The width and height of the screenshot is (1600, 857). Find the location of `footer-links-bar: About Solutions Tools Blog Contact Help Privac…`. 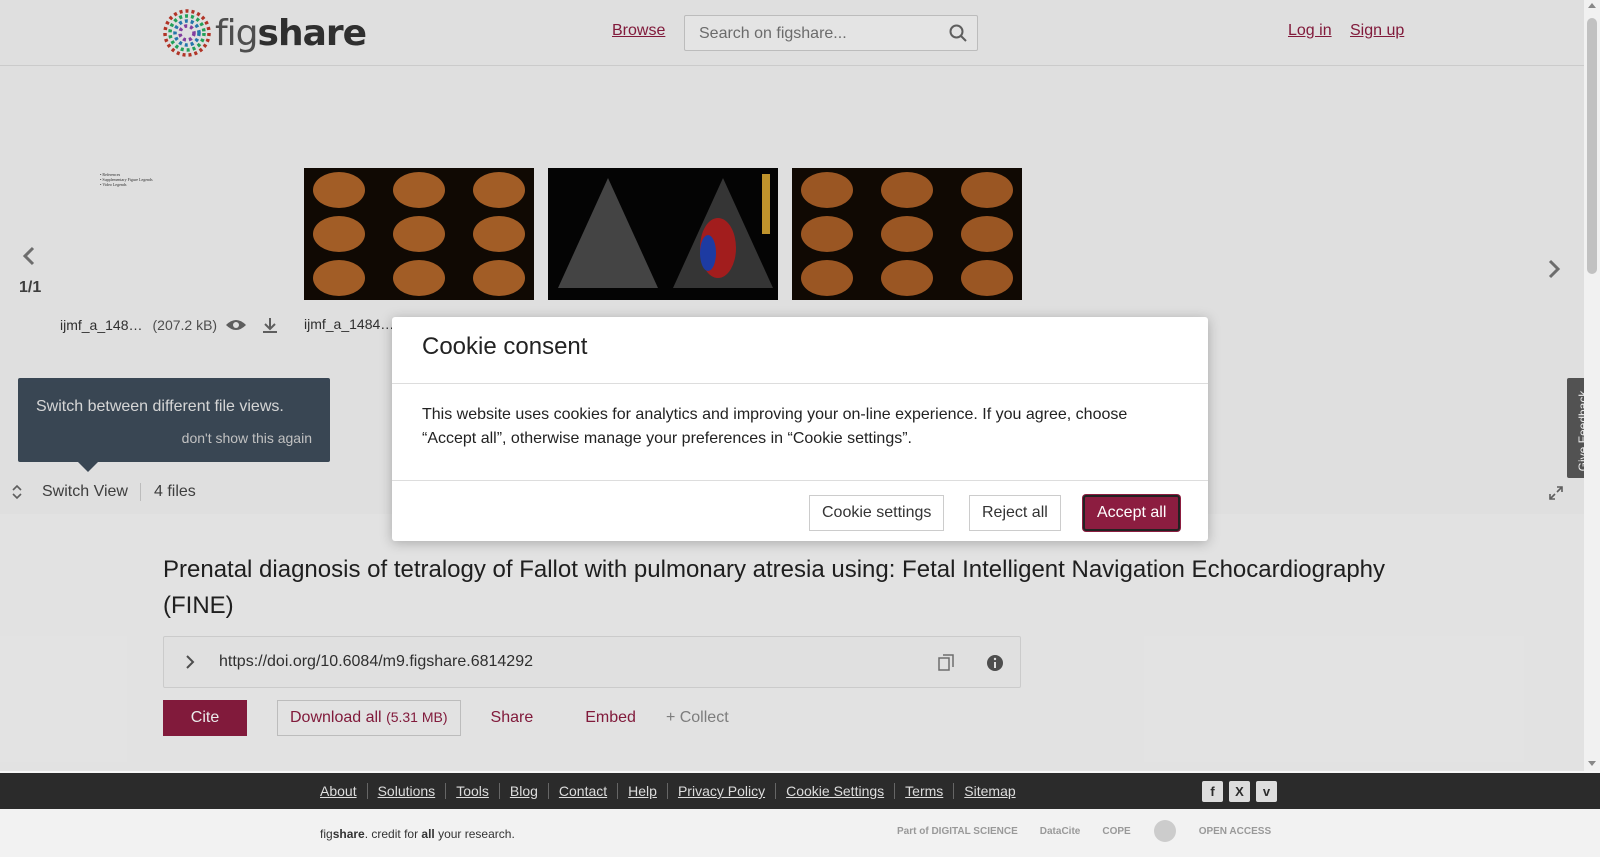

footer-links-bar: About Solutions Tools Blog Contact Help Privac… is located at coordinates (800, 791).